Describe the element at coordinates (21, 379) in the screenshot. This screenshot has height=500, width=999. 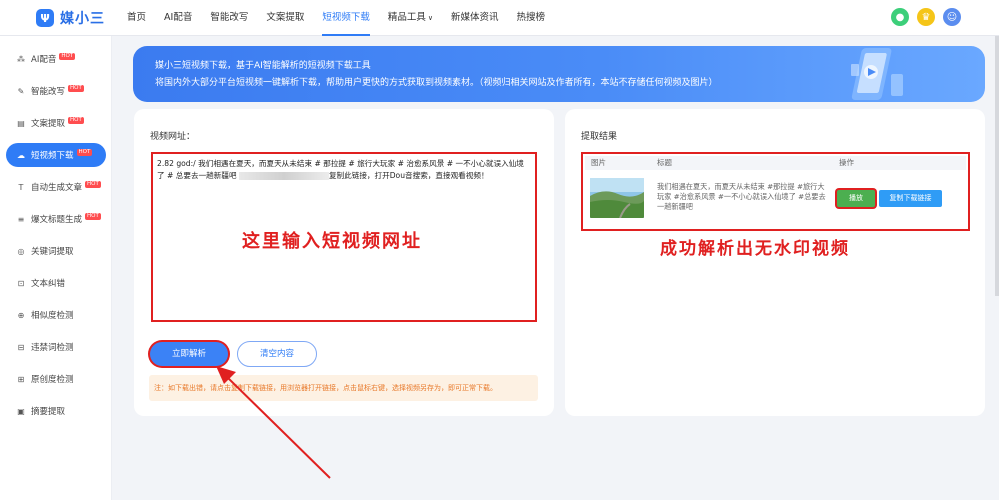
I see `originality-icon: ⊞` at that location.